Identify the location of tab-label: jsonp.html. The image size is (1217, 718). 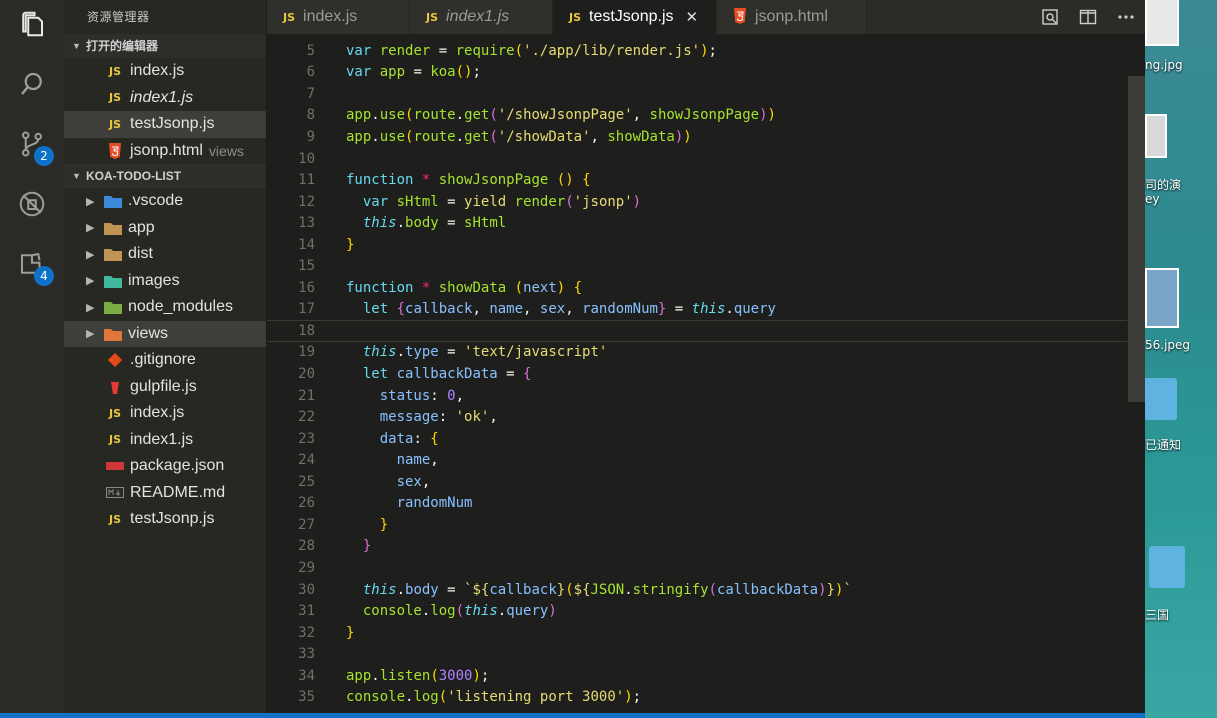
(791, 16).